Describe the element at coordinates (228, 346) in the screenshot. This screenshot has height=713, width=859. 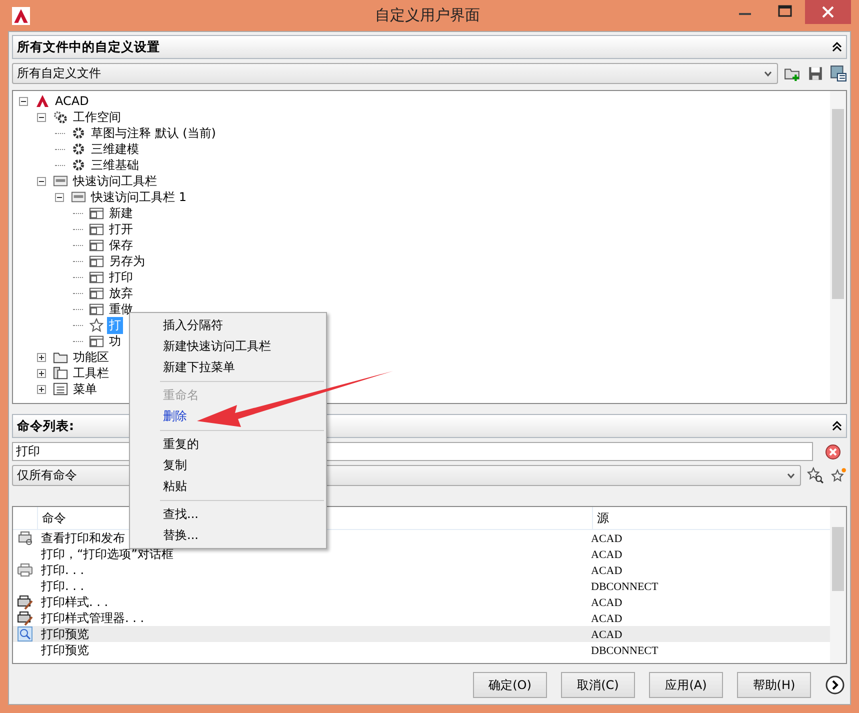
I see `menu-item: 新建快速访问工具栏` at that location.